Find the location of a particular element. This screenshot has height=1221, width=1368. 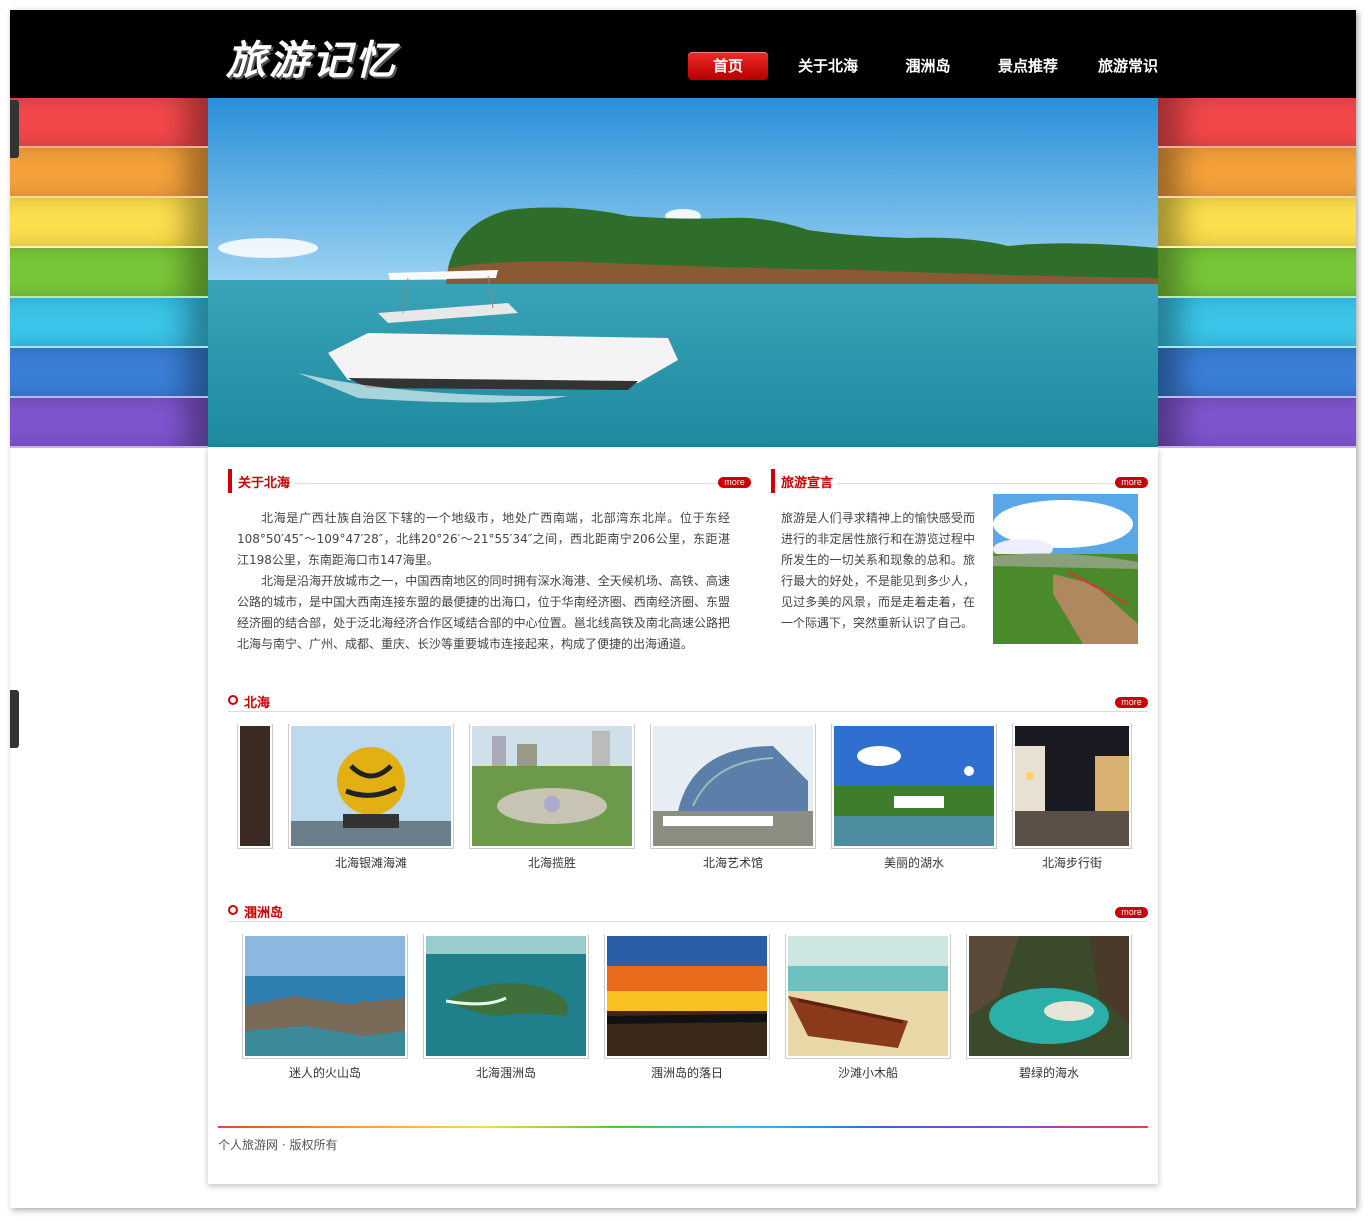

gallery-item: 北海银滩海滩 is located at coordinates (371, 797).